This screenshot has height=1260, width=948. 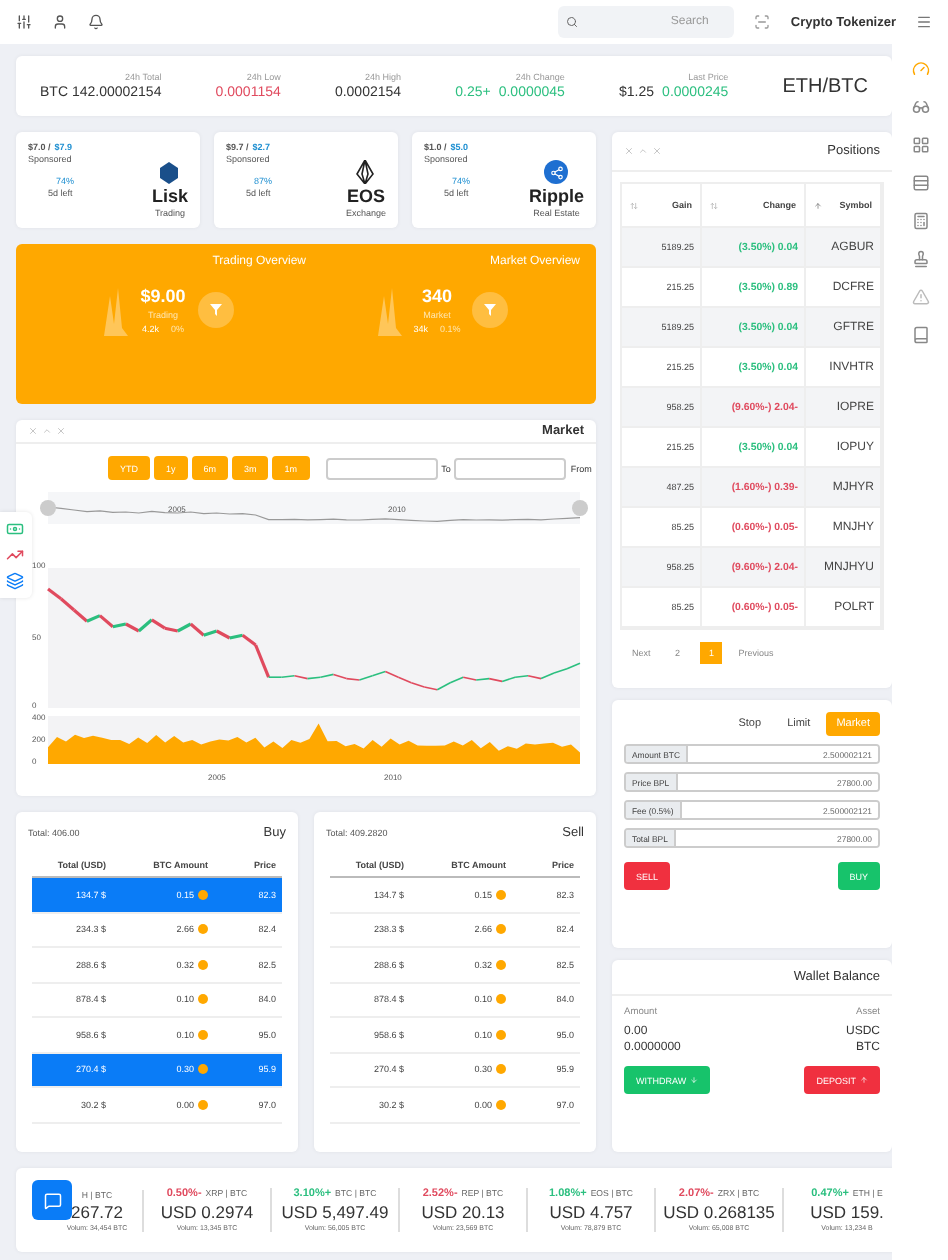 I want to click on calculator-icon, so click(x=920, y=221).